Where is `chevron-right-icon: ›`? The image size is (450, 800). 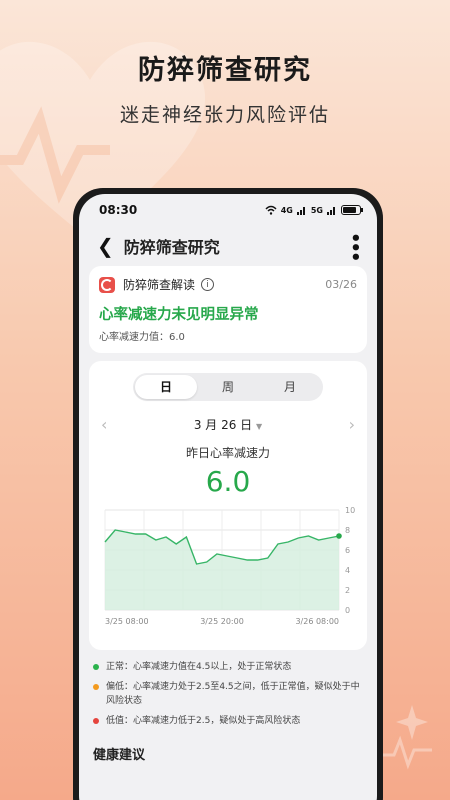
chevron-right-icon: › is located at coordinates (352, 424).